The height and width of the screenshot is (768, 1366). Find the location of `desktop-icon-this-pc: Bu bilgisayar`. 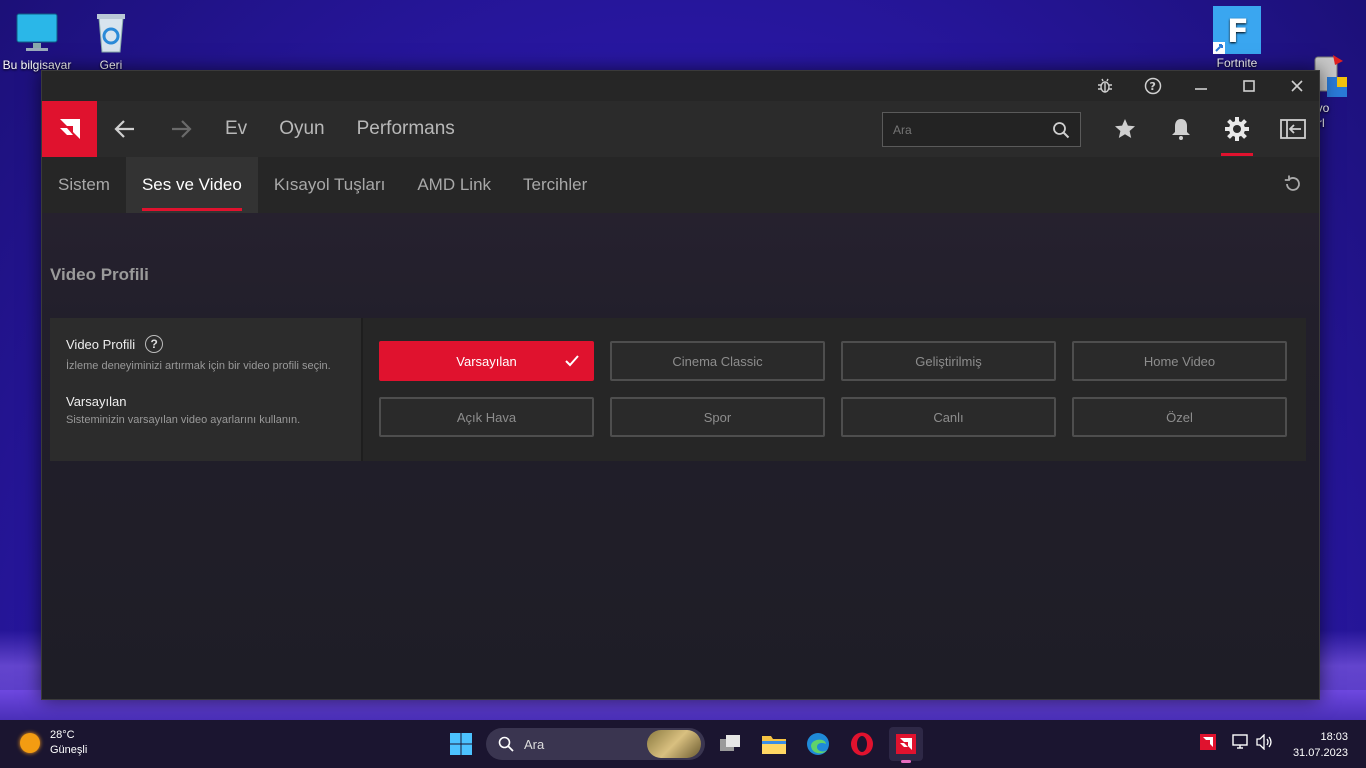

desktop-icon-this-pc: Bu bilgisayar is located at coordinates (37, 40).